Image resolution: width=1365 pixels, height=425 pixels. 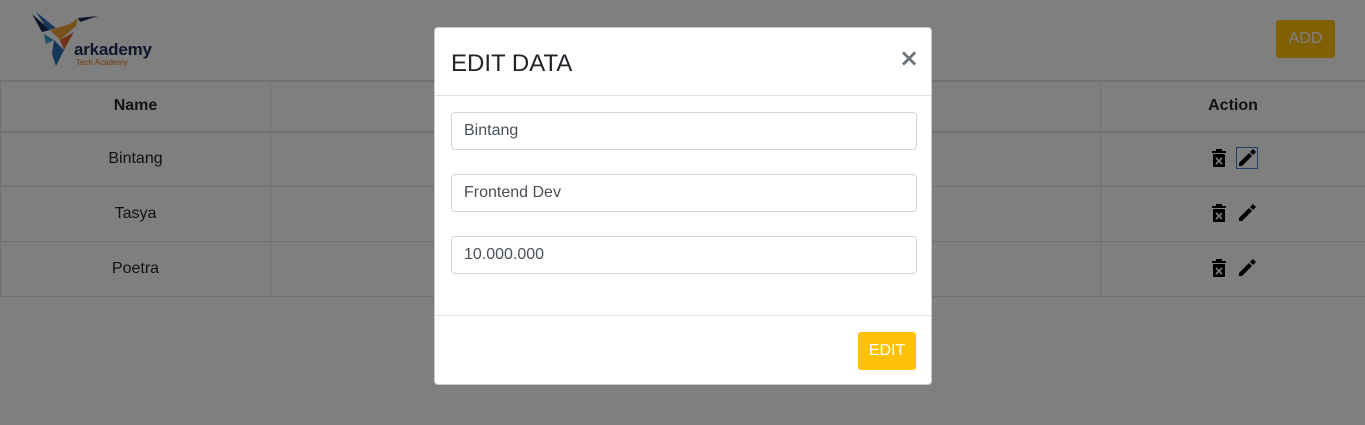 What do you see at coordinates (683, 62) in the screenshot?
I see `modal-header: EDIT DATA ×` at bounding box center [683, 62].